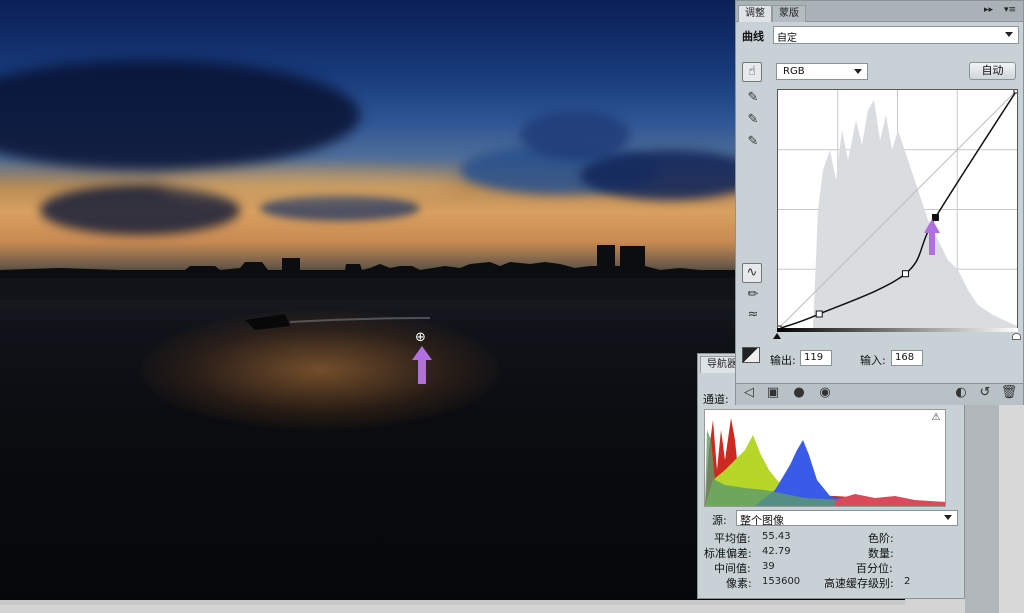 The width and height of the screenshot is (1024, 613). What do you see at coordinates (728, 553) in the screenshot?
I see `std-label: 标准偏差:` at bounding box center [728, 553].